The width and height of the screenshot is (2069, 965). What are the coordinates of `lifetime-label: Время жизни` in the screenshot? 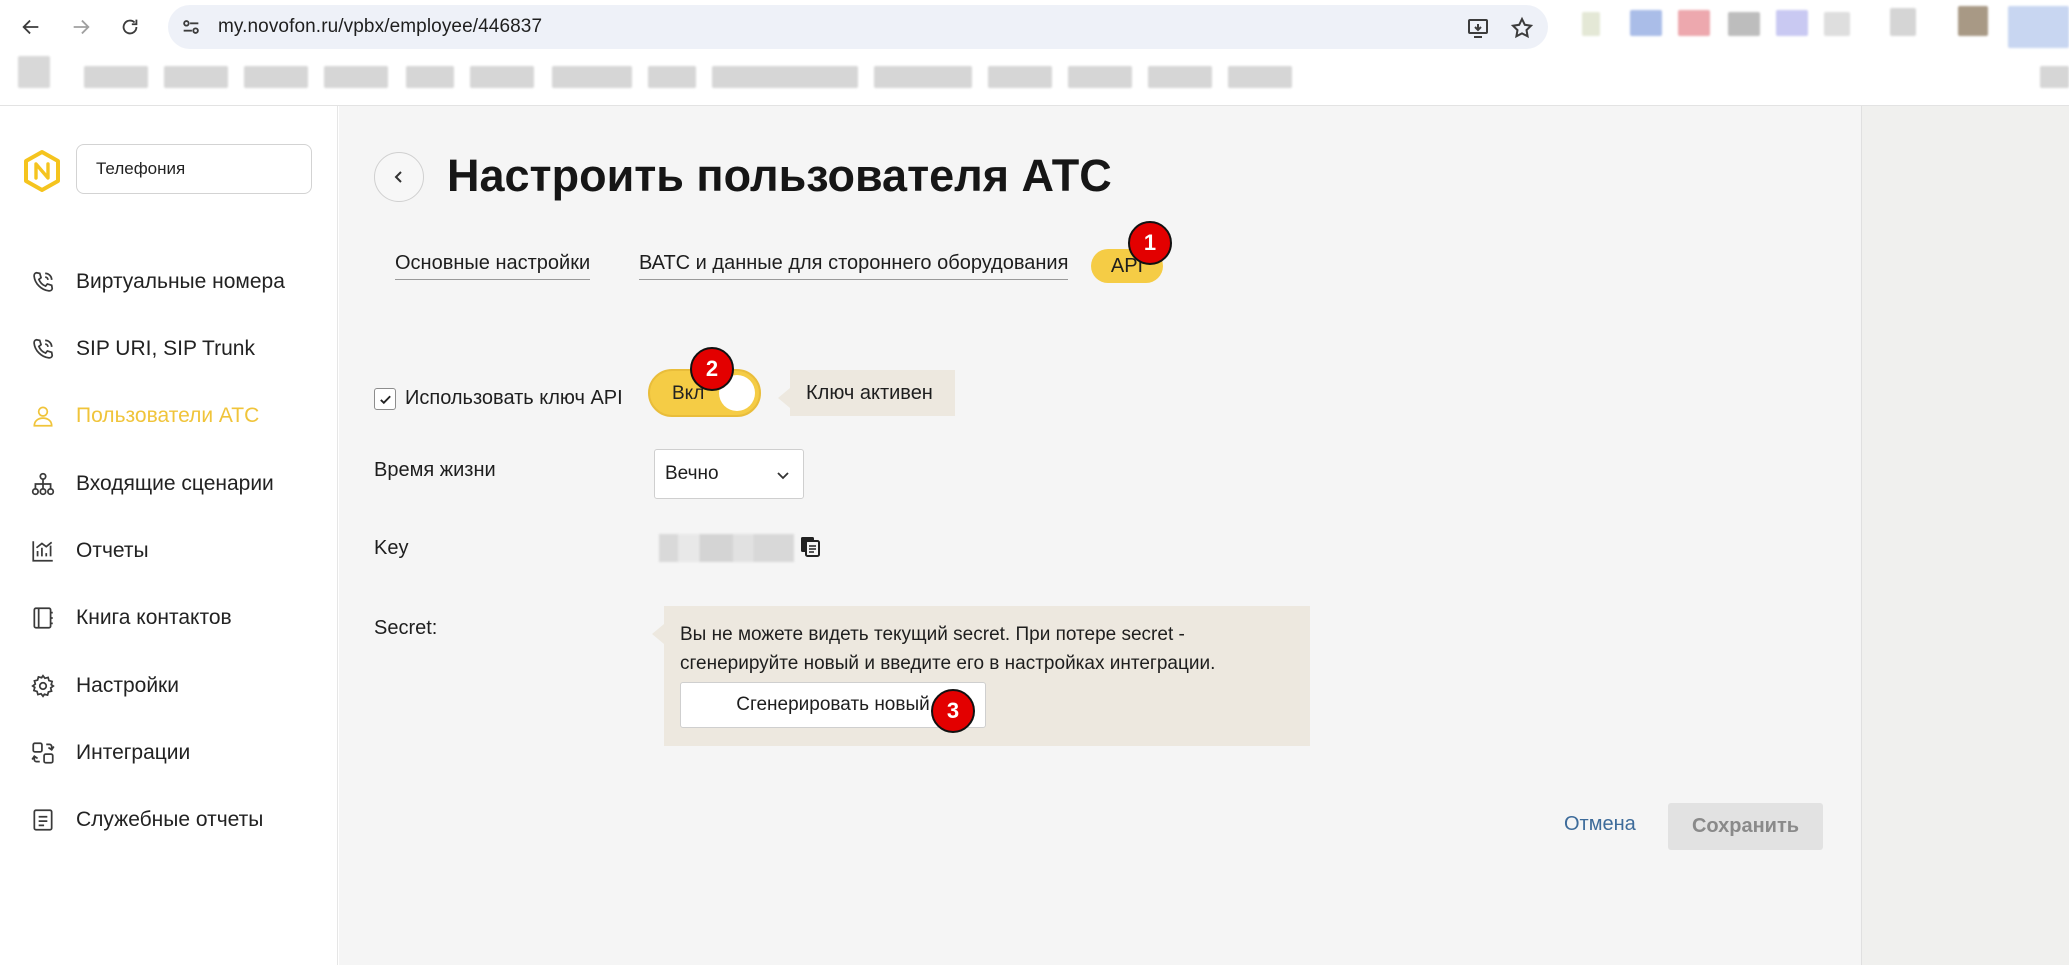 It's located at (435, 470).